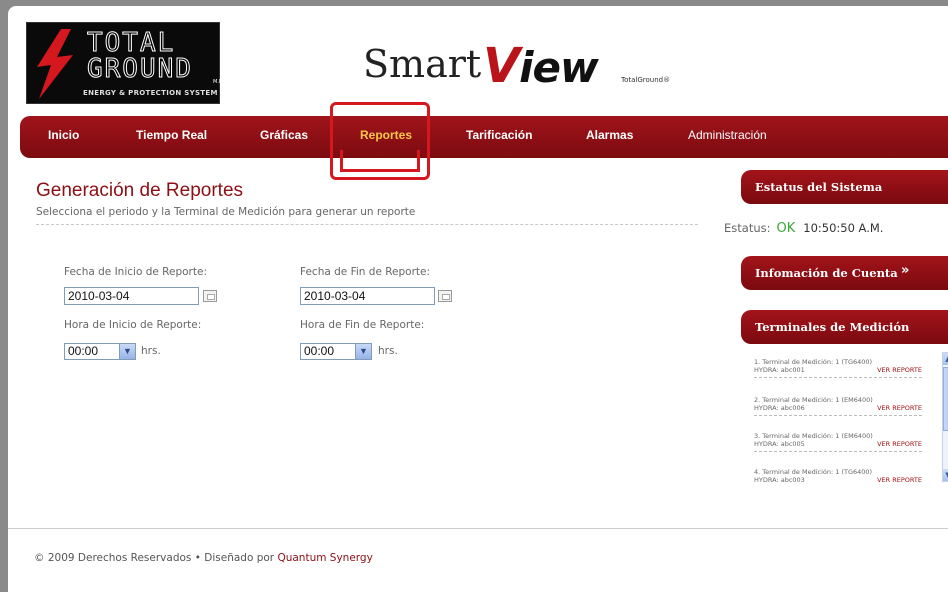 The height and width of the screenshot is (592, 948). I want to click on nav-item-graficas: Gráficas, so click(284, 135).